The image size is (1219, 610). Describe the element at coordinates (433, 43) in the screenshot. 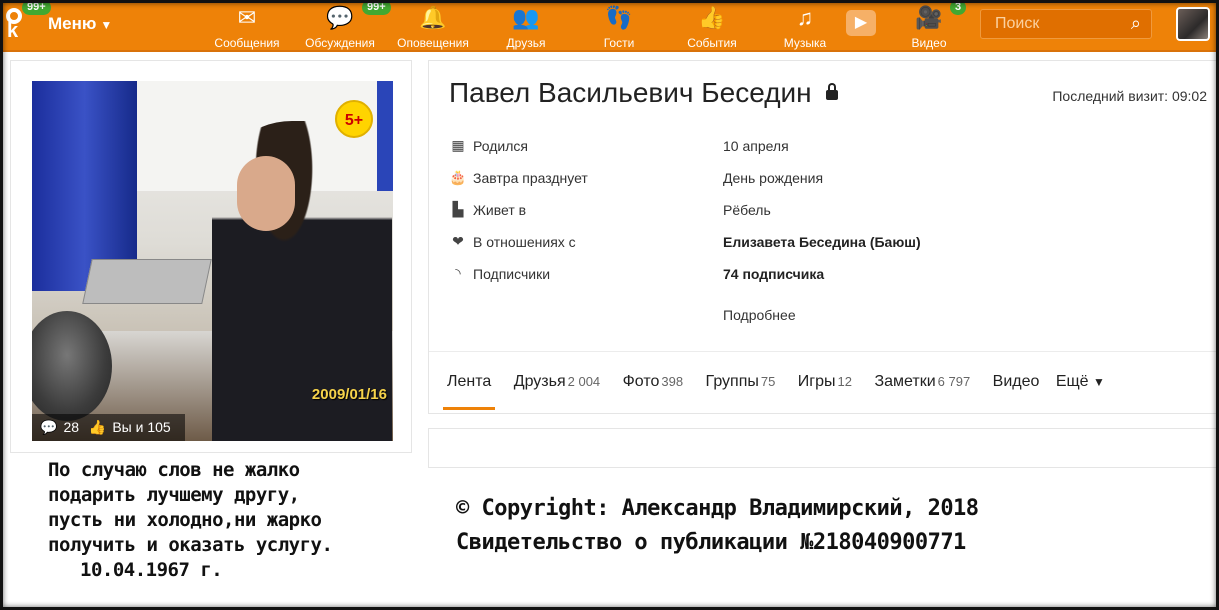

I see `nav-notifications-label: Оповещения` at that location.